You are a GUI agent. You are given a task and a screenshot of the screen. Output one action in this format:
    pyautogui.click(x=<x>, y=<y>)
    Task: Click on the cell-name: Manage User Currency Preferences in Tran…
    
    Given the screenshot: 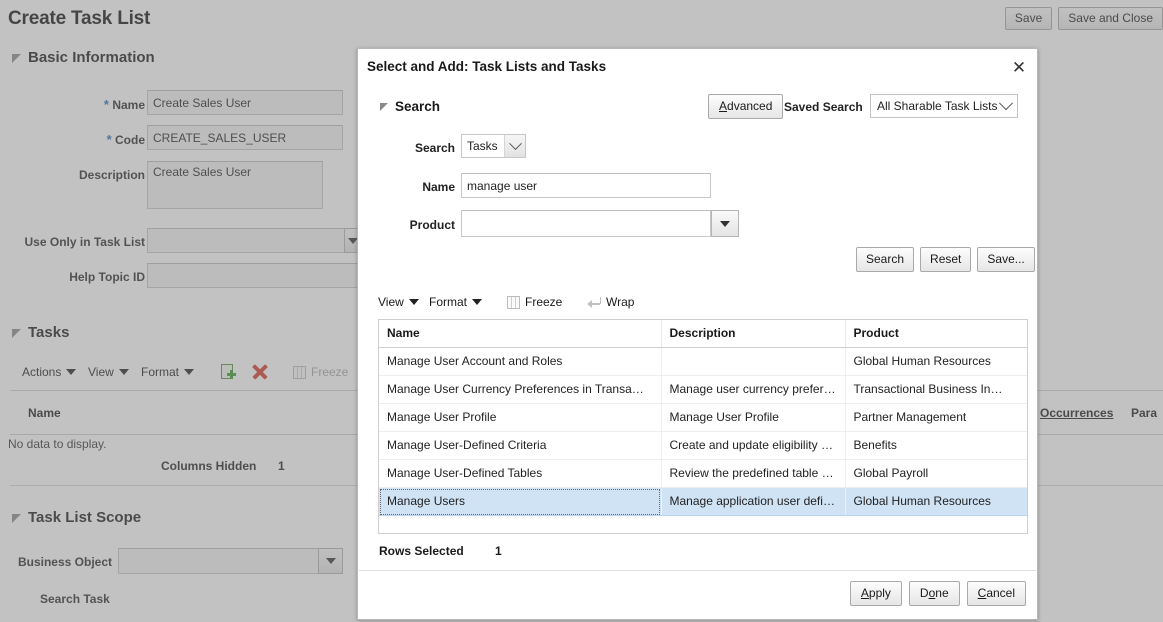 What is the action you would take?
    pyautogui.click(x=520, y=389)
    